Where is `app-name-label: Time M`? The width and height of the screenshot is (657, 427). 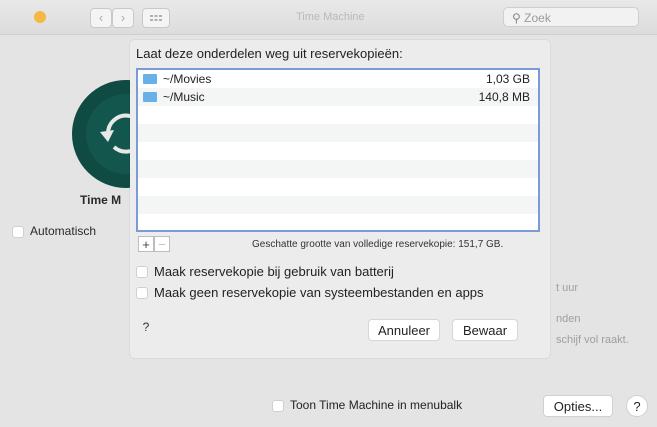 app-name-label: Time M is located at coordinates (101, 200).